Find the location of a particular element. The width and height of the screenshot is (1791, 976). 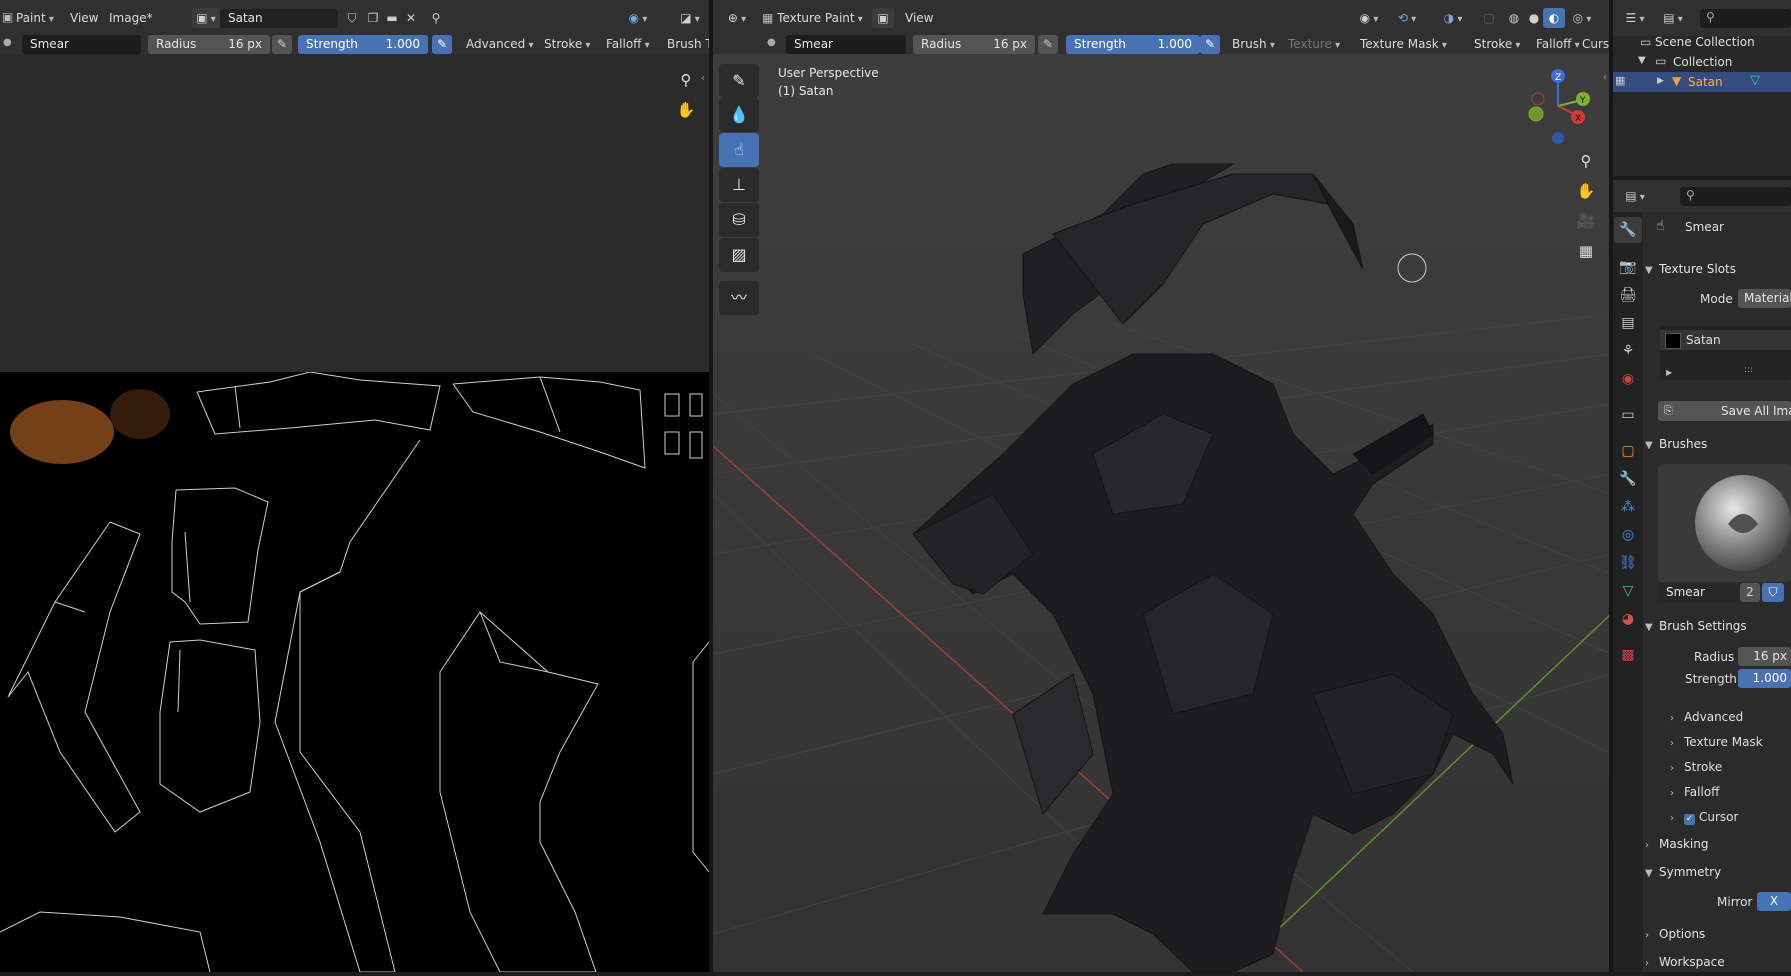

radius-field: Radius 16 px is located at coordinates (209, 44).